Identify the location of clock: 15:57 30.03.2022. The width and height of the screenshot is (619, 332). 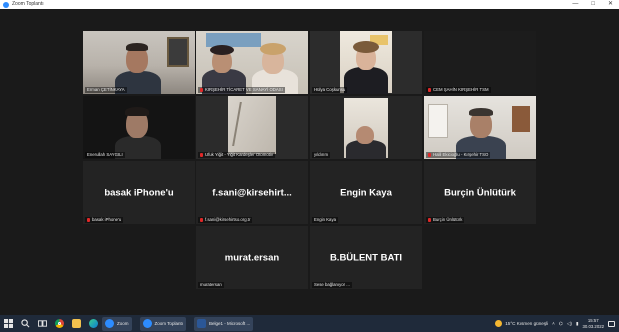
(593, 323).